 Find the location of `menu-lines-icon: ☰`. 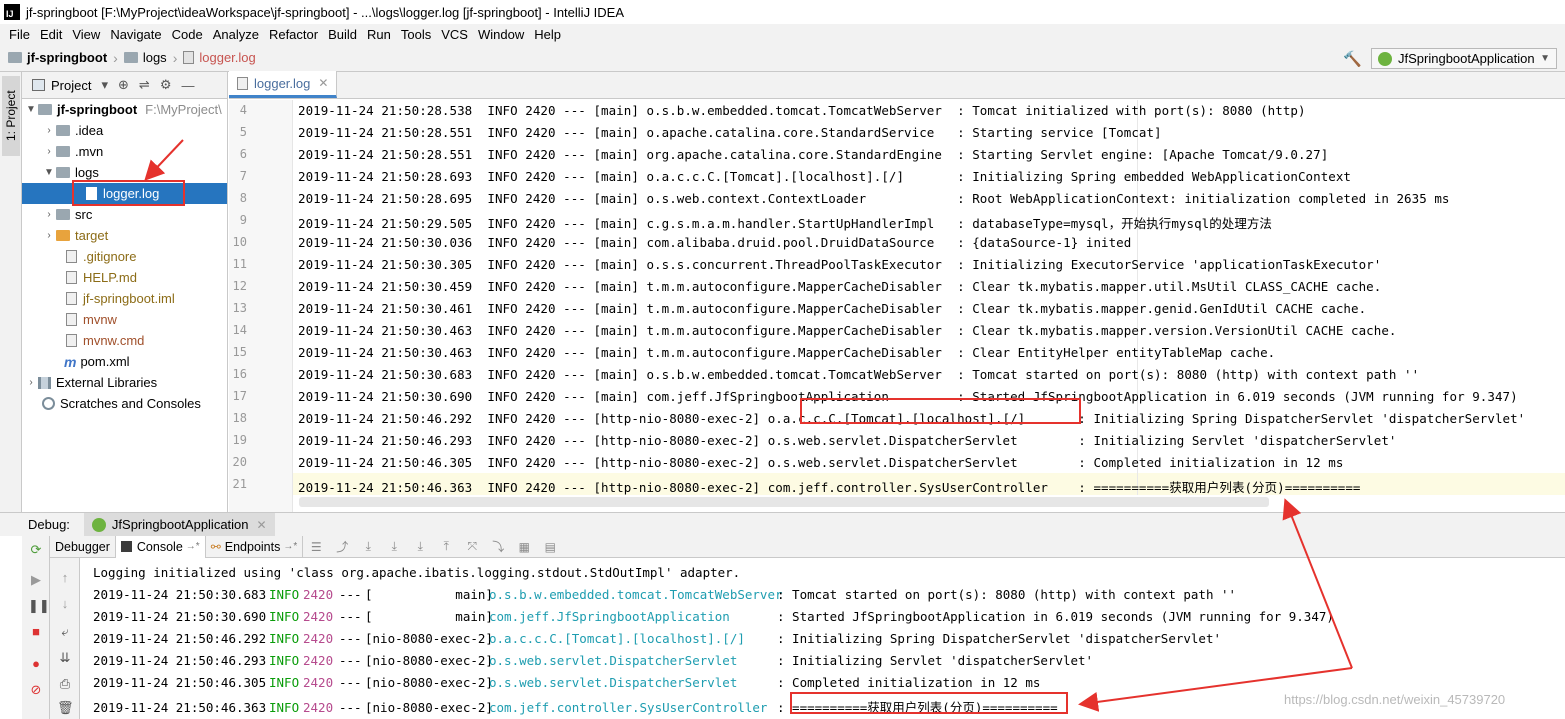

menu-lines-icon: ☰ is located at coordinates (316, 547).